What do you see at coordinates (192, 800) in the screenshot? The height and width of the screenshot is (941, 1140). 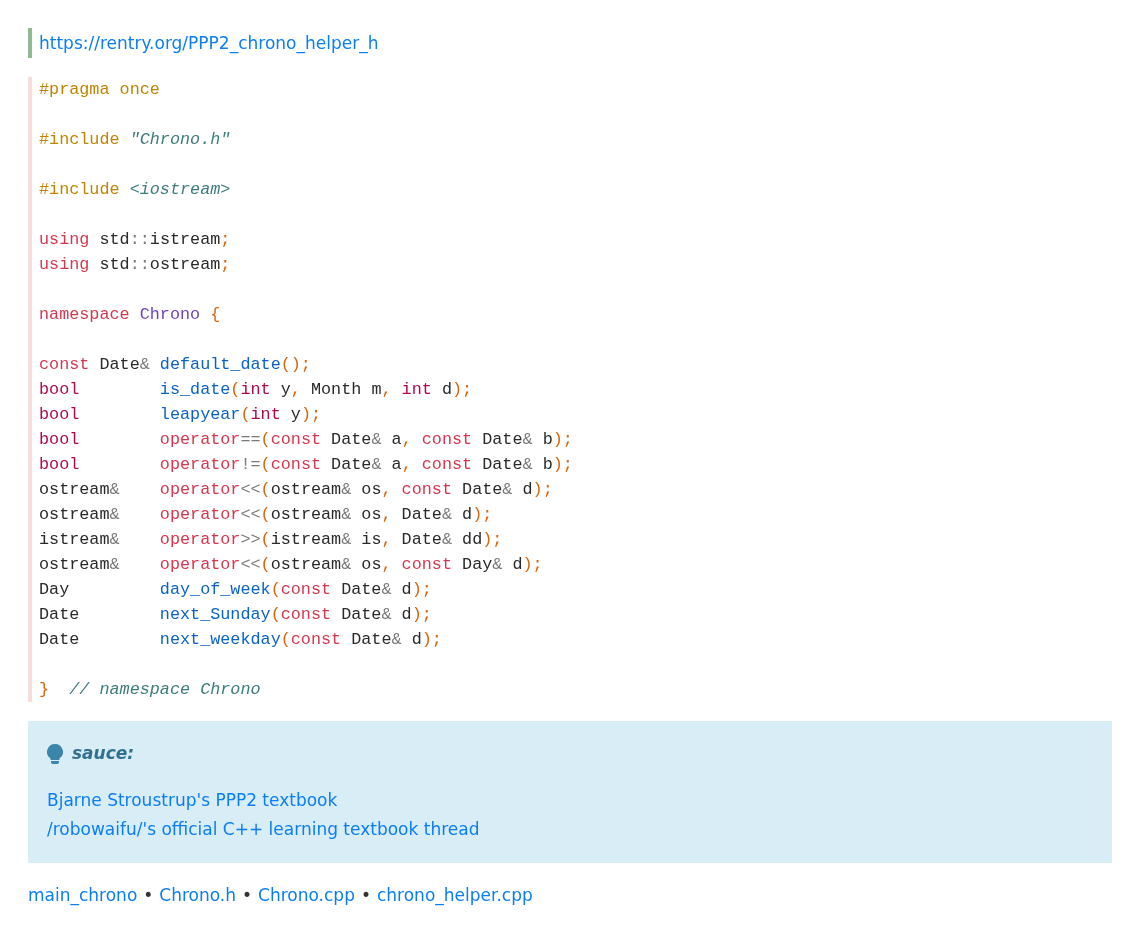 I see `callout-link: Bjarne Stroustrup's PPP2 textbook` at bounding box center [192, 800].